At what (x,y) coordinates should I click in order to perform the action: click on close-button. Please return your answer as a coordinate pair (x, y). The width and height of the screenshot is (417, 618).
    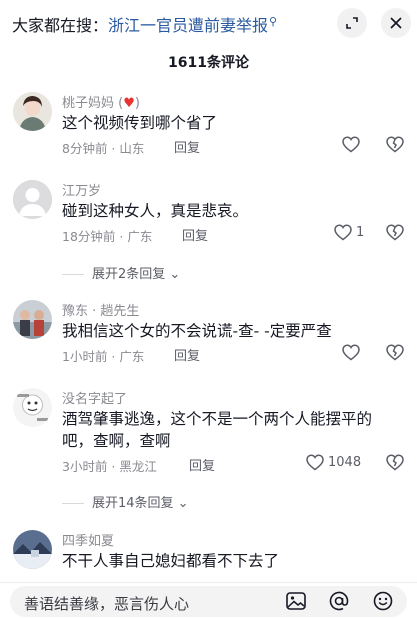
    Looking at the image, I should click on (396, 23).